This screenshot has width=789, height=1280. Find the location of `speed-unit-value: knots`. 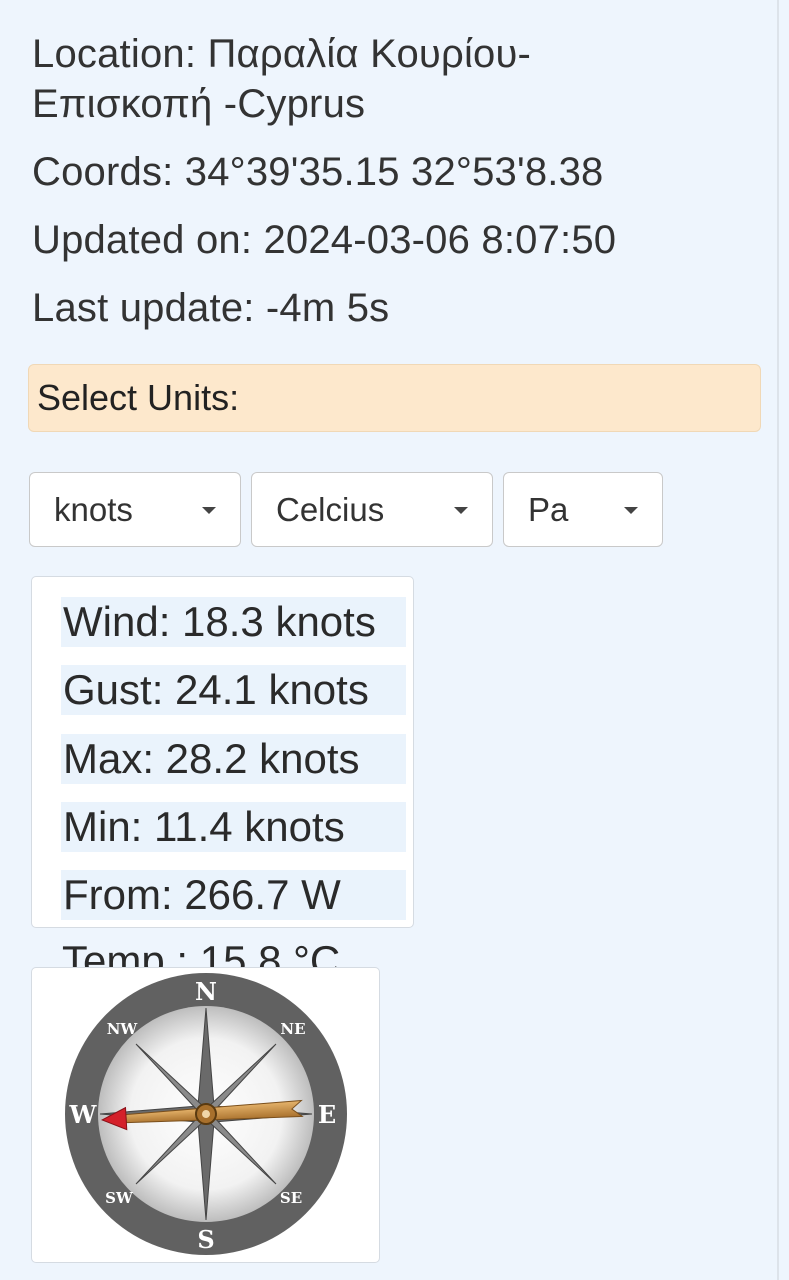

speed-unit-value: knots is located at coordinates (93, 509).